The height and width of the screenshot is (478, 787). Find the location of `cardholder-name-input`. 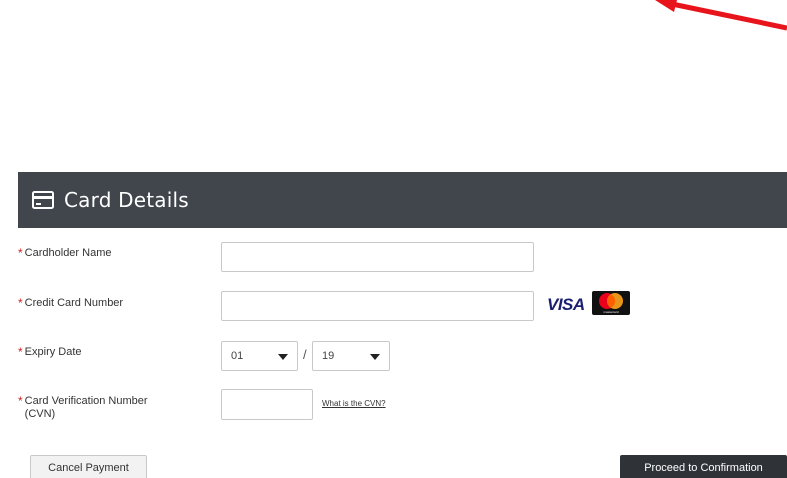

cardholder-name-input is located at coordinates (377, 257).